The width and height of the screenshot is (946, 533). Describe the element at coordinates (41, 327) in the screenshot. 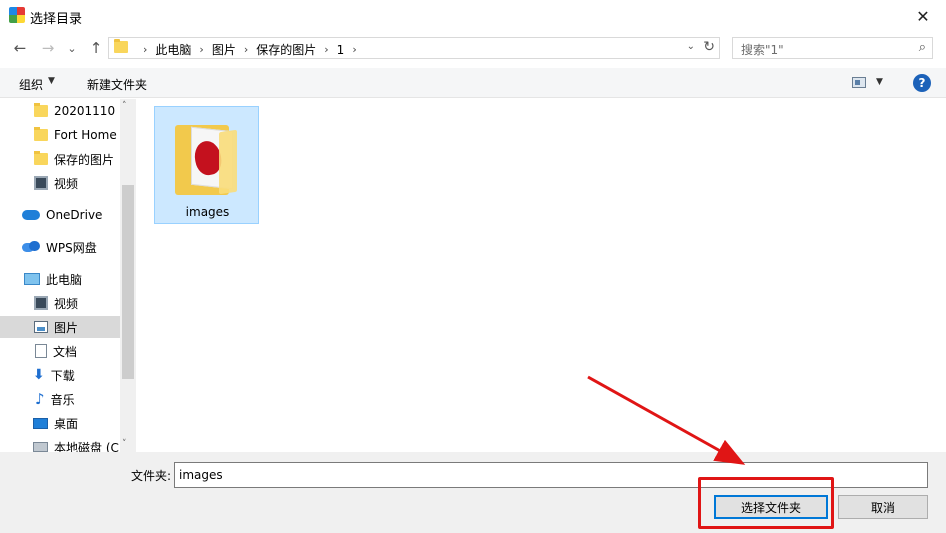

I see `pictures-icon` at that location.